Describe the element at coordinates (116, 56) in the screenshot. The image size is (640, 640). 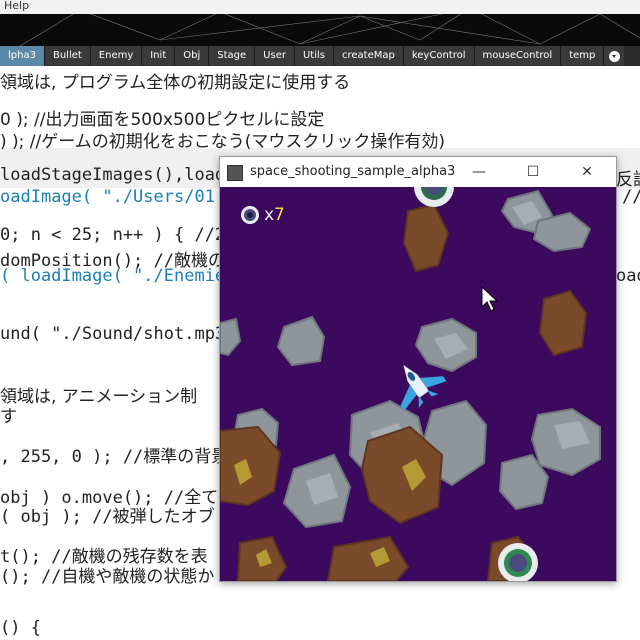
I see `tab-enemy: Enemy` at that location.